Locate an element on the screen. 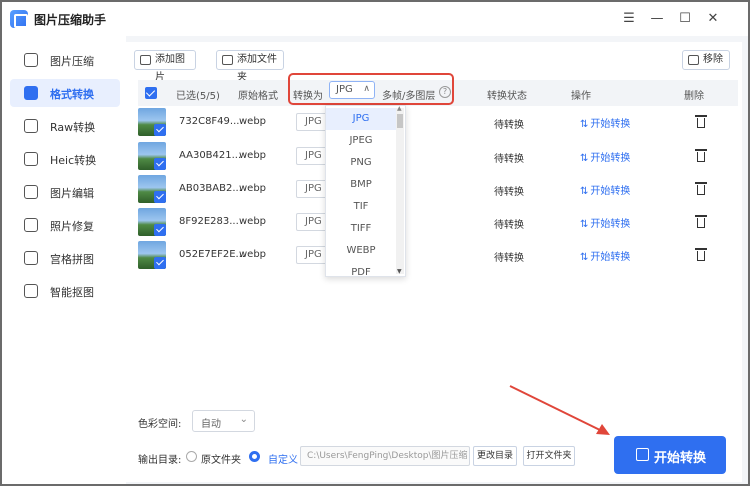 The height and width of the screenshot is (486, 750). sidebar-item-label: 智能抠图 is located at coordinates (72, 292).